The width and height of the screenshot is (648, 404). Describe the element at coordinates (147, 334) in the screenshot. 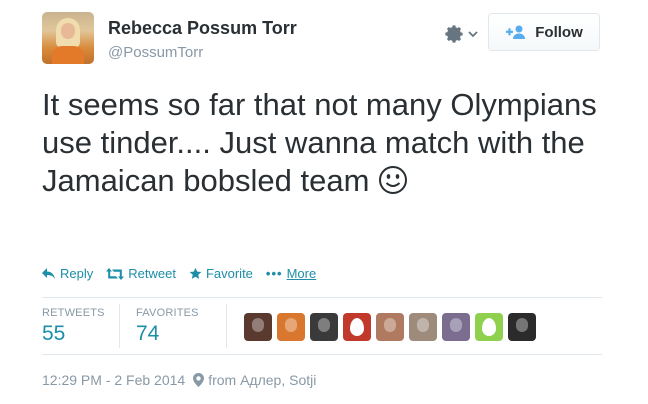

I see `favorites-count: 74` at that location.